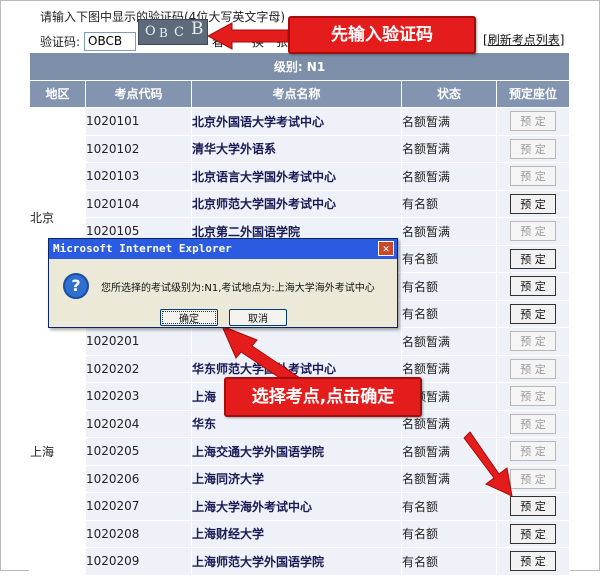 The image size is (600, 576). I want to click on site-code: 1020104, so click(138, 203).